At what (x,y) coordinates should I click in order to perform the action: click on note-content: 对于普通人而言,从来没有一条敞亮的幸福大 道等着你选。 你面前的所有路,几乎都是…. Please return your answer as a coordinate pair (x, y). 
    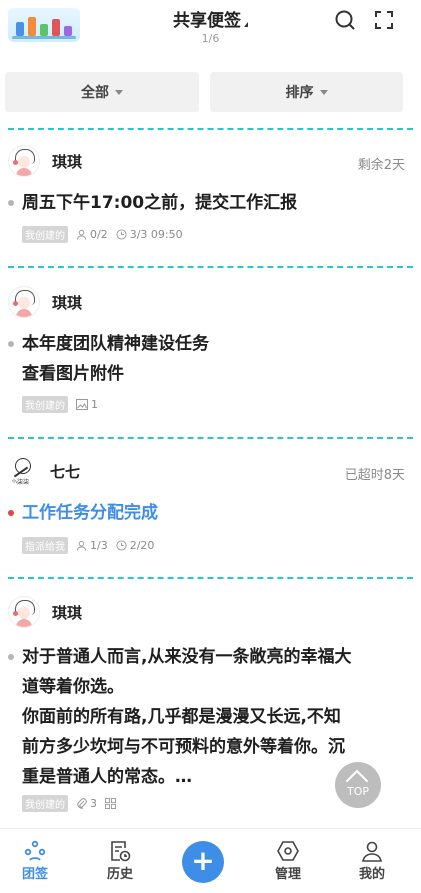
    Looking at the image, I should click on (187, 717).